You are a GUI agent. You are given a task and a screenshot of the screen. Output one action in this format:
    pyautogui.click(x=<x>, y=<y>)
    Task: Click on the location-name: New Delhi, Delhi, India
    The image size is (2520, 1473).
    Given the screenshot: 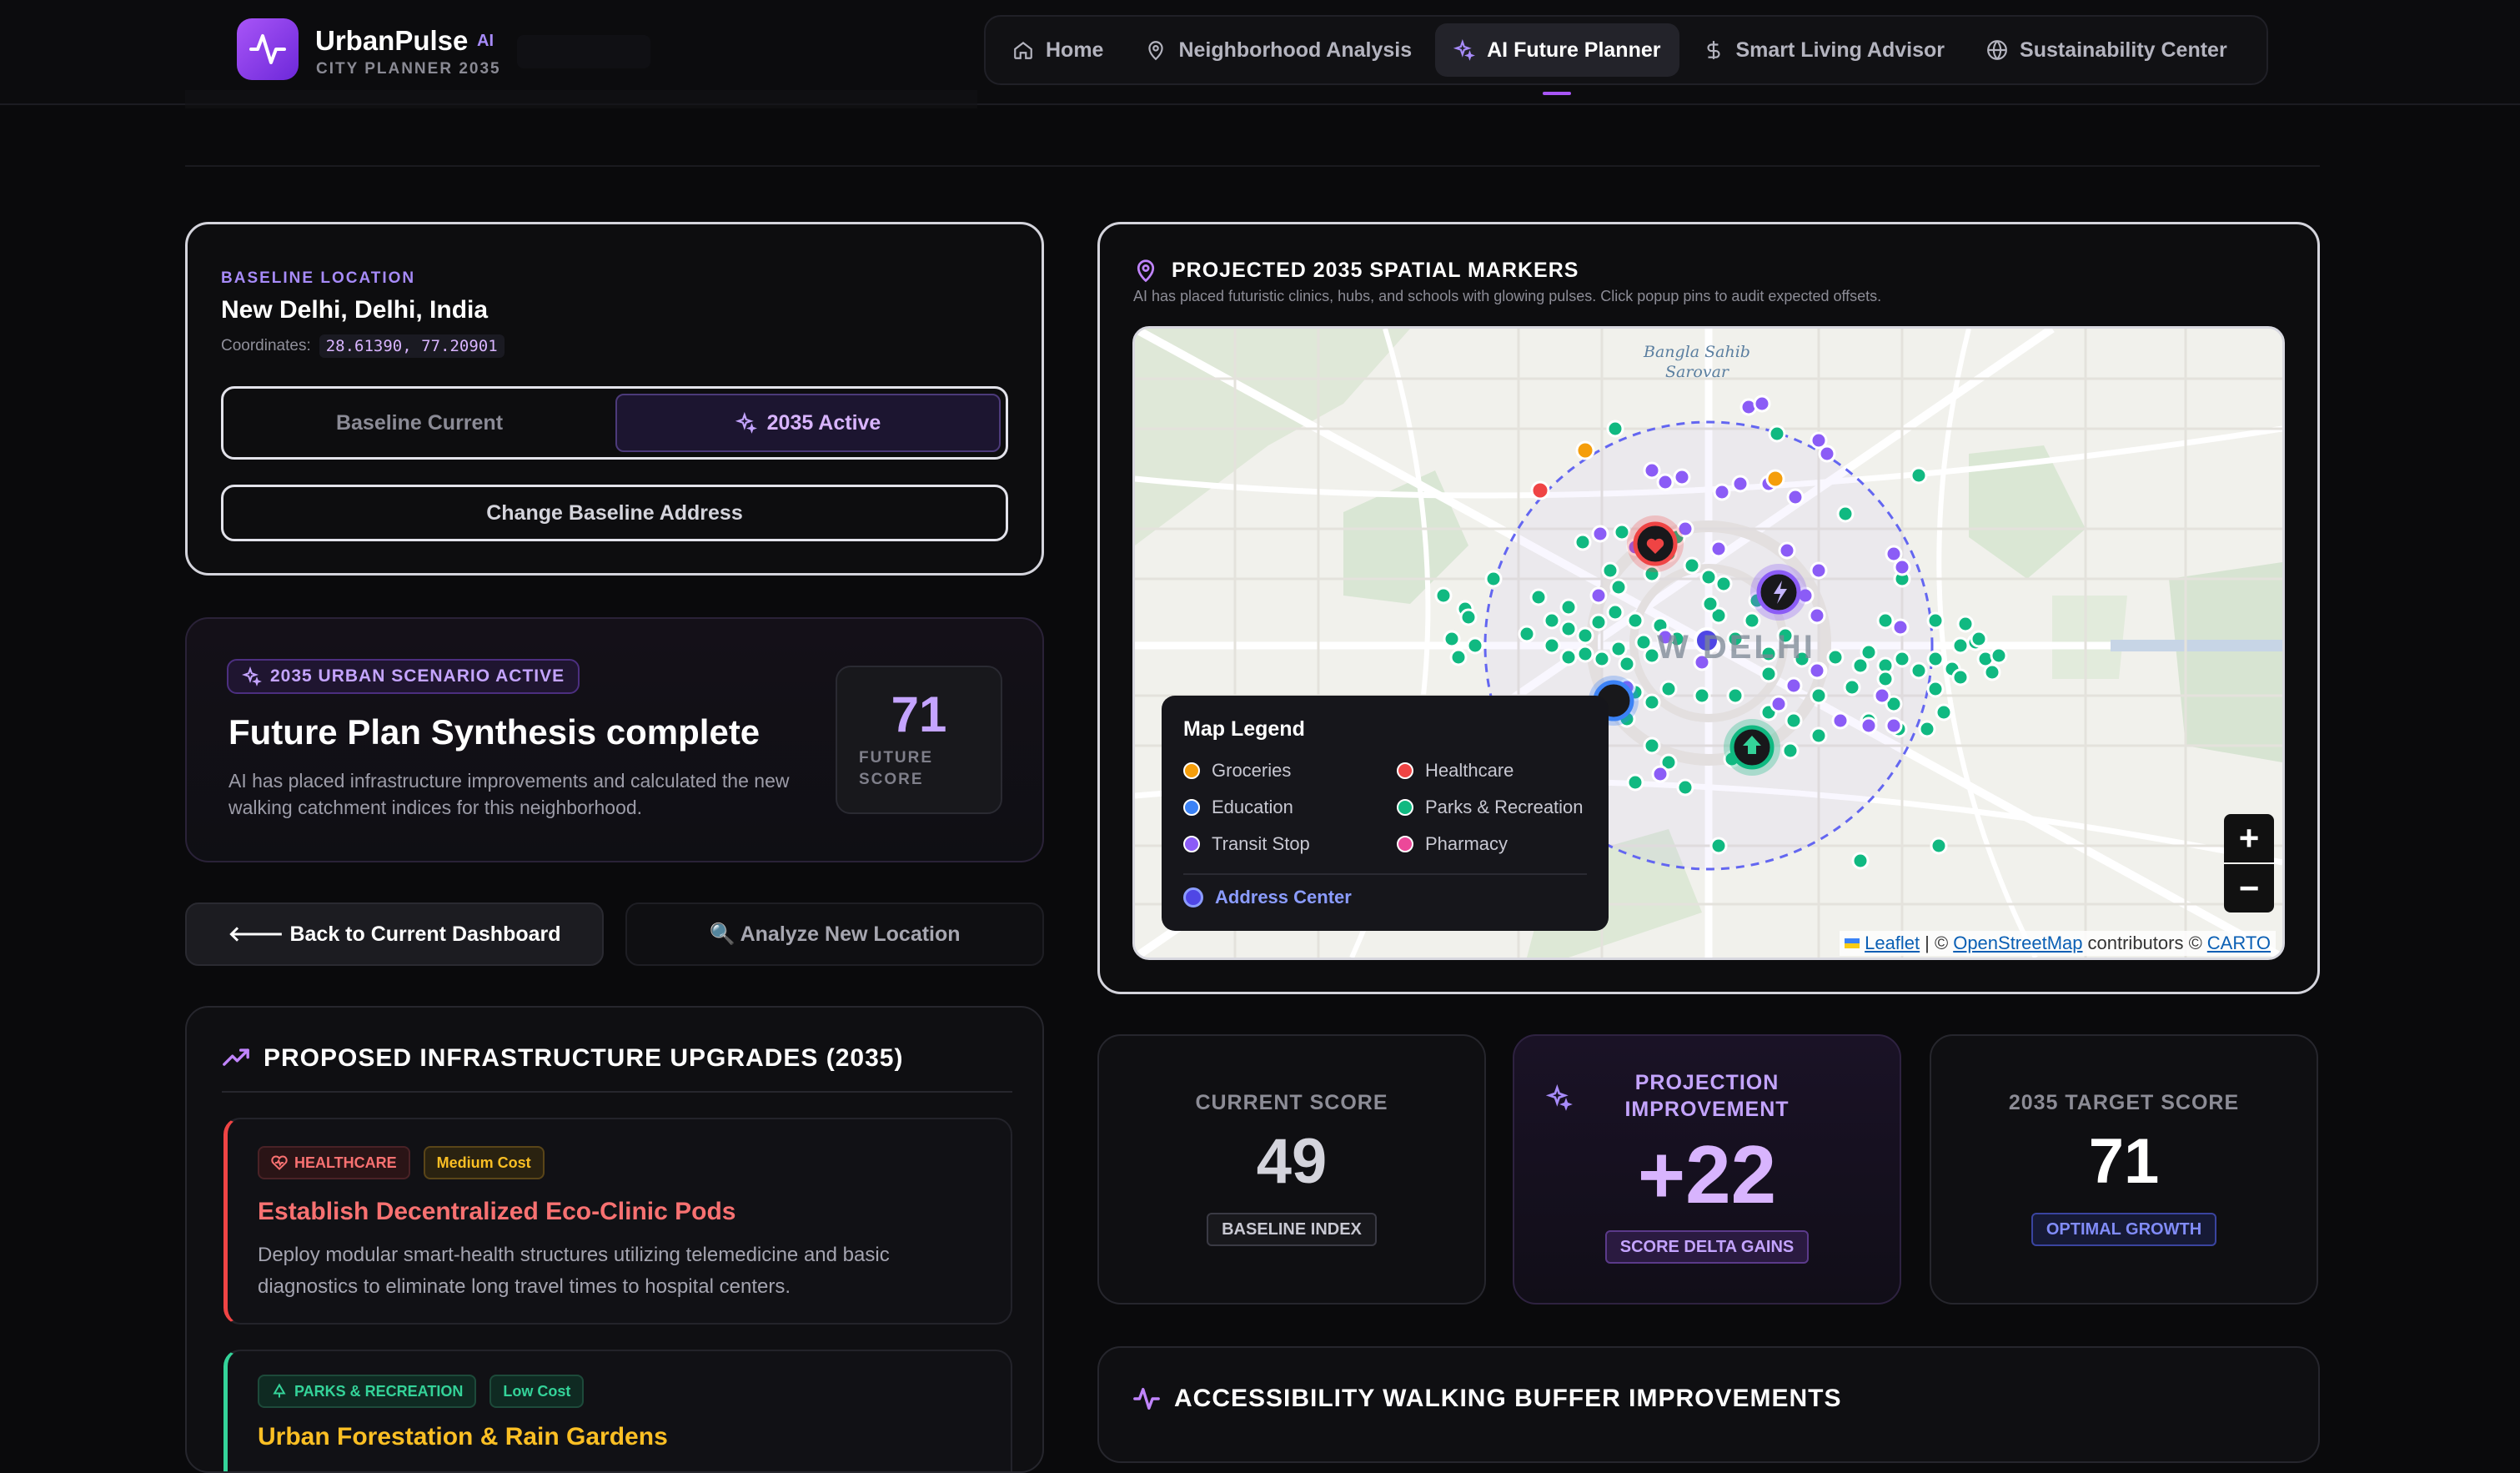 What is the action you would take?
    pyautogui.click(x=355, y=310)
    